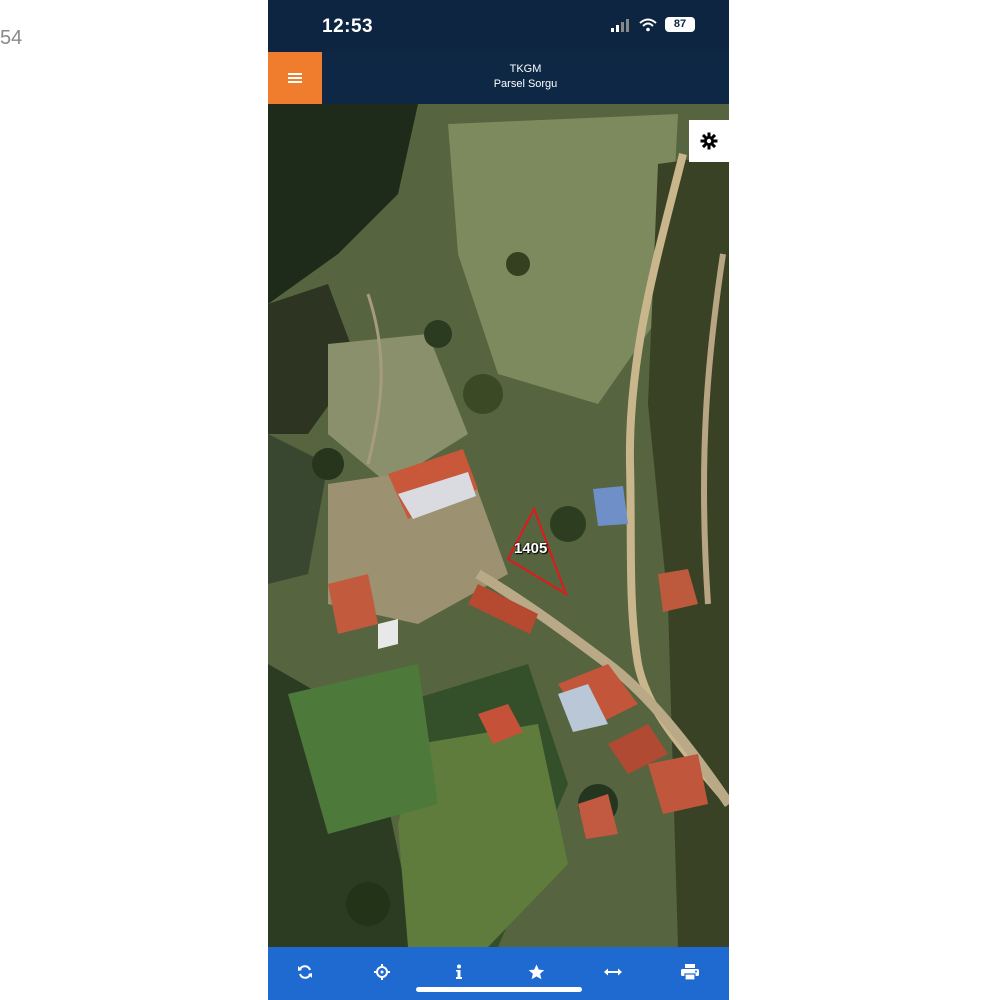 Image resolution: width=1000 pixels, height=1000 pixels. I want to click on star-icon, so click(536, 972).